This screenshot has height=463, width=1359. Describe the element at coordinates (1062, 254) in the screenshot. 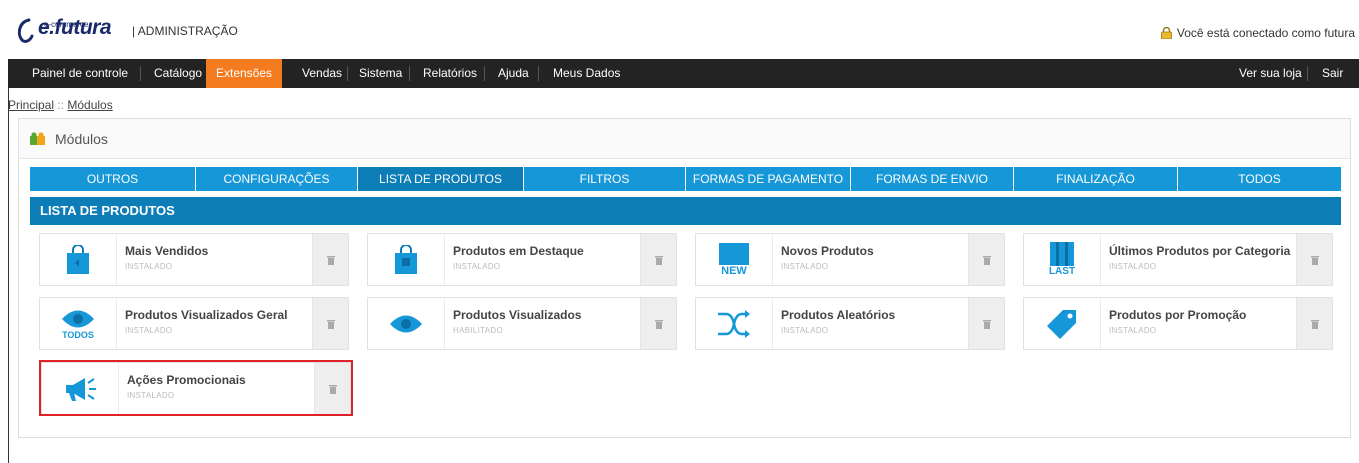

I see `last-icon` at that location.